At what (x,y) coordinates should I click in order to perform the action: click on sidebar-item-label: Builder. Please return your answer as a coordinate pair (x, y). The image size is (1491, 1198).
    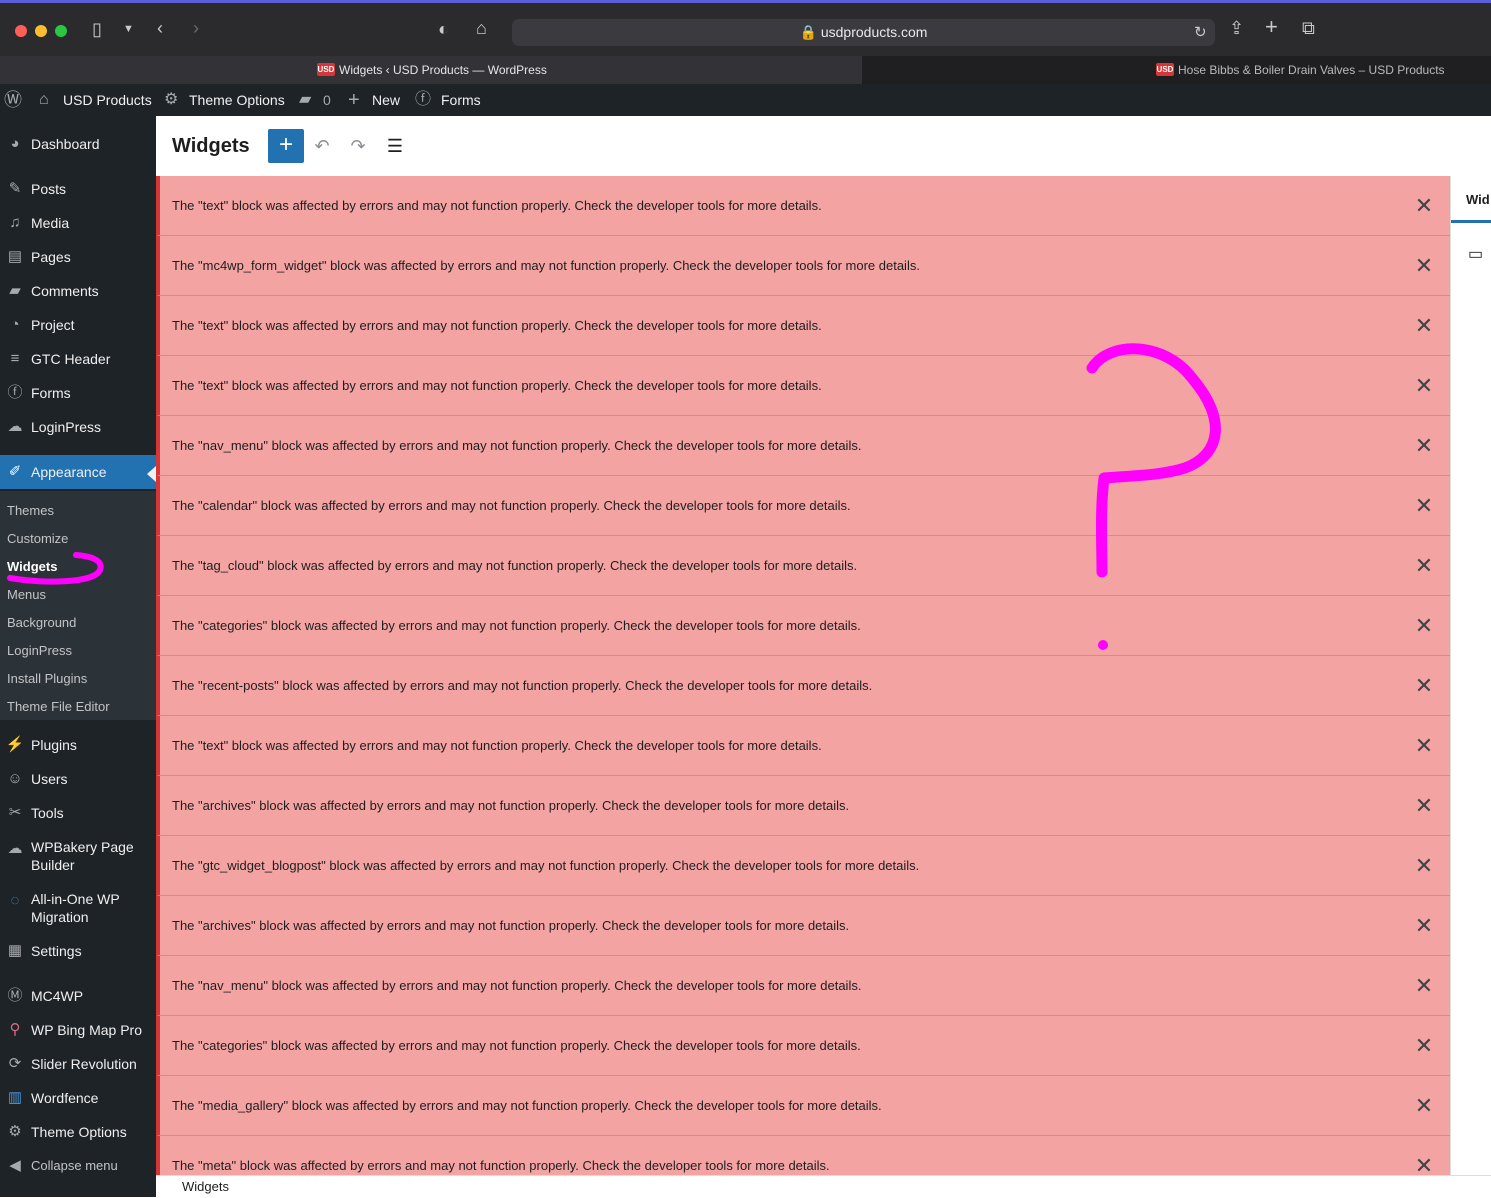
    Looking at the image, I should click on (53, 865).